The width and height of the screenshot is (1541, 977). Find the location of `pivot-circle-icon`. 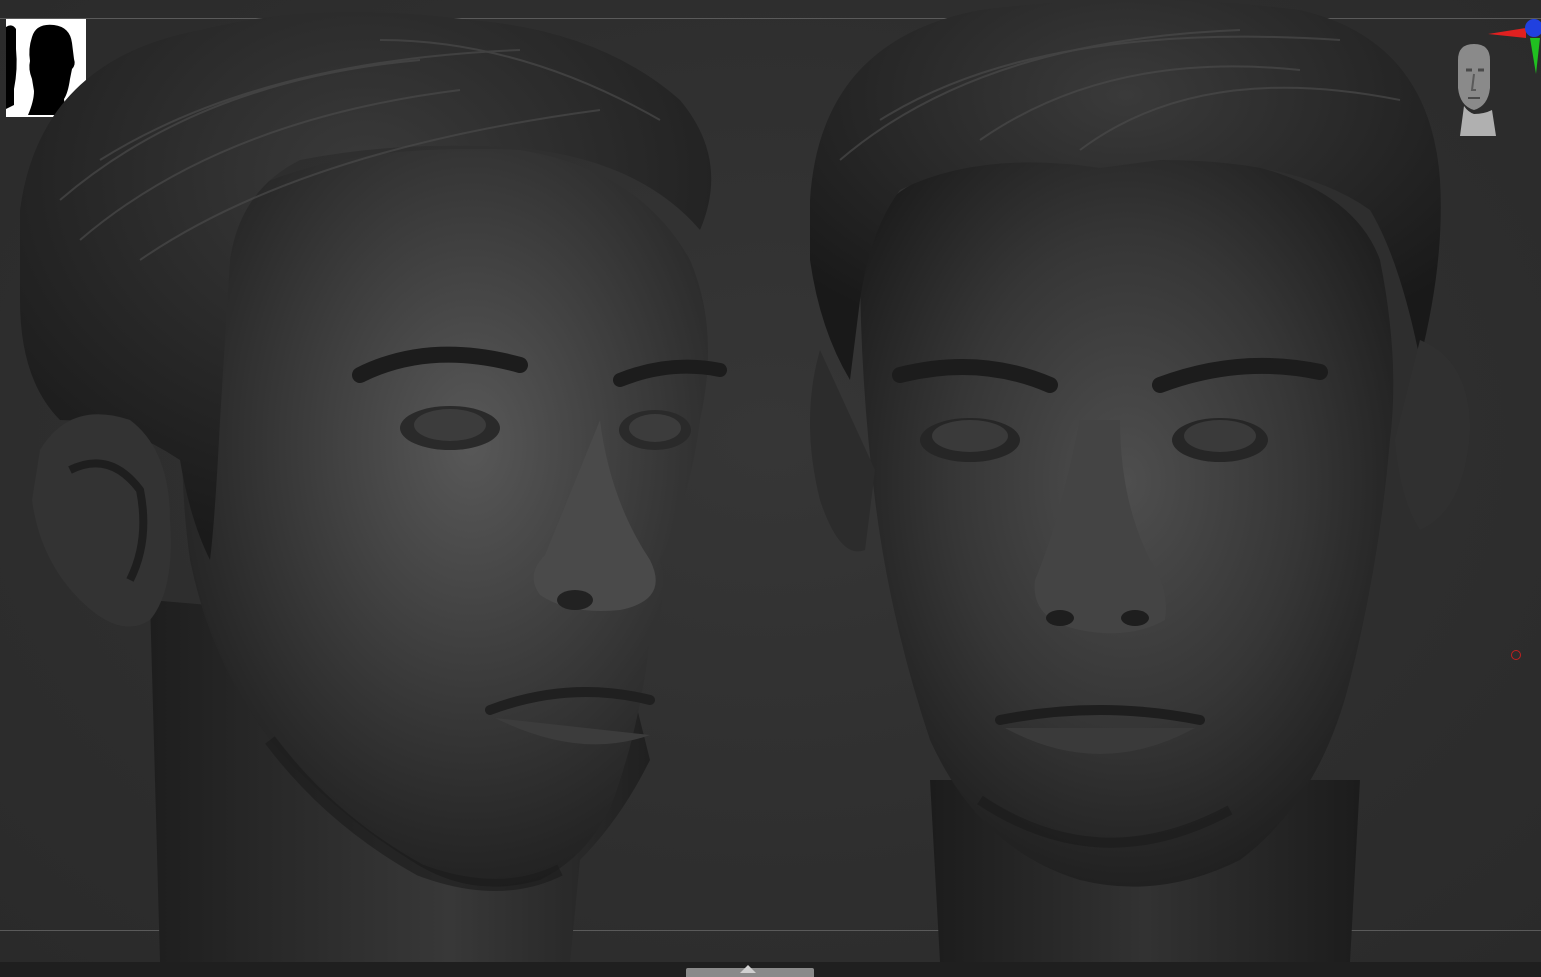

pivot-circle-icon is located at coordinates (1516, 655).